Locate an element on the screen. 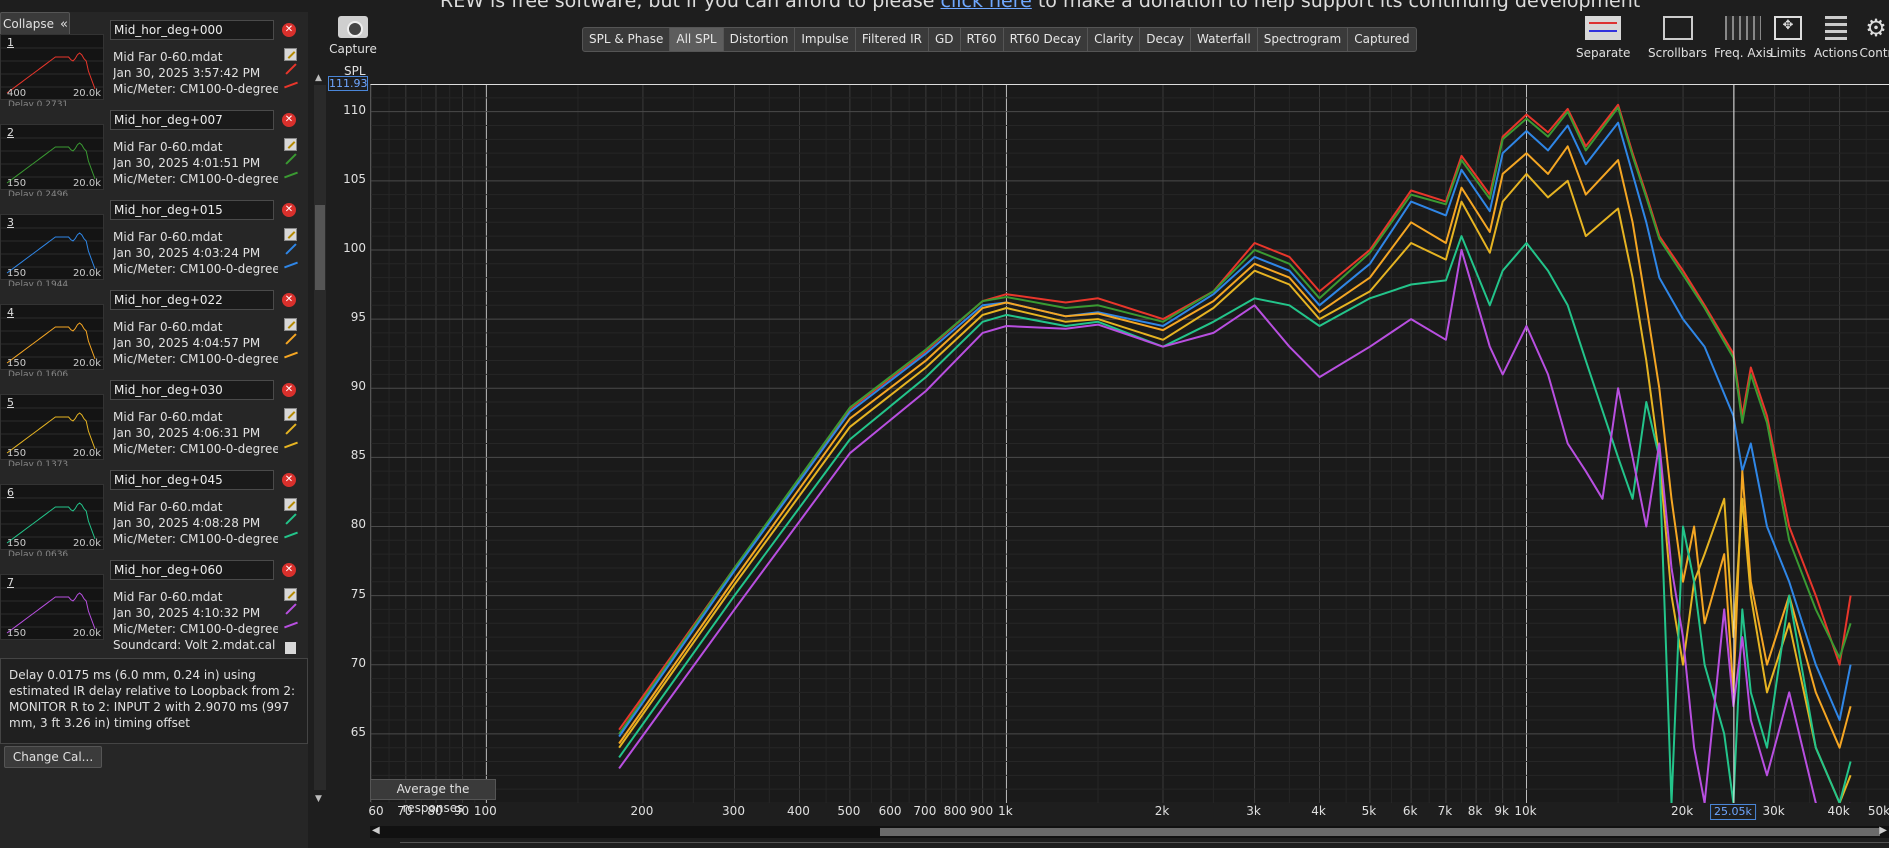 The height and width of the screenshot is (848, 1889). x-tick-label: 100 is located at coordinates (485, 811).